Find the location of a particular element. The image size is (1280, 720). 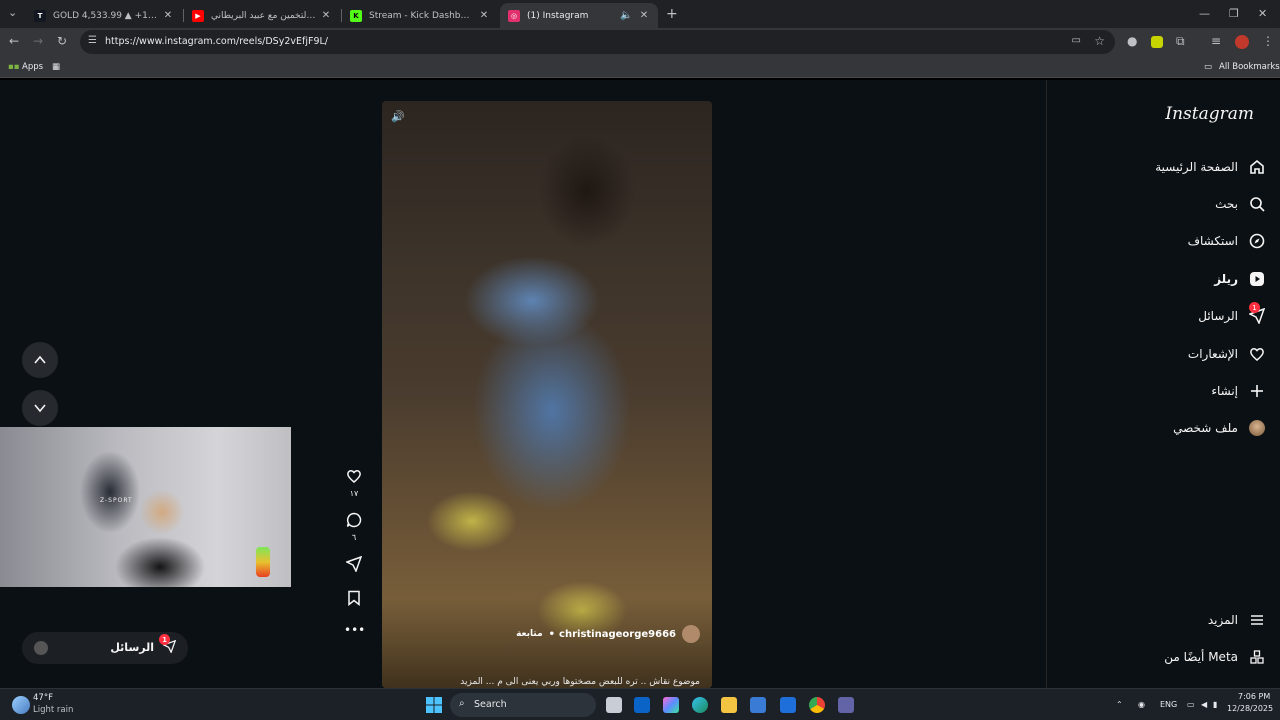

restore-button: ❐ is located at coordinates (1234, 13).